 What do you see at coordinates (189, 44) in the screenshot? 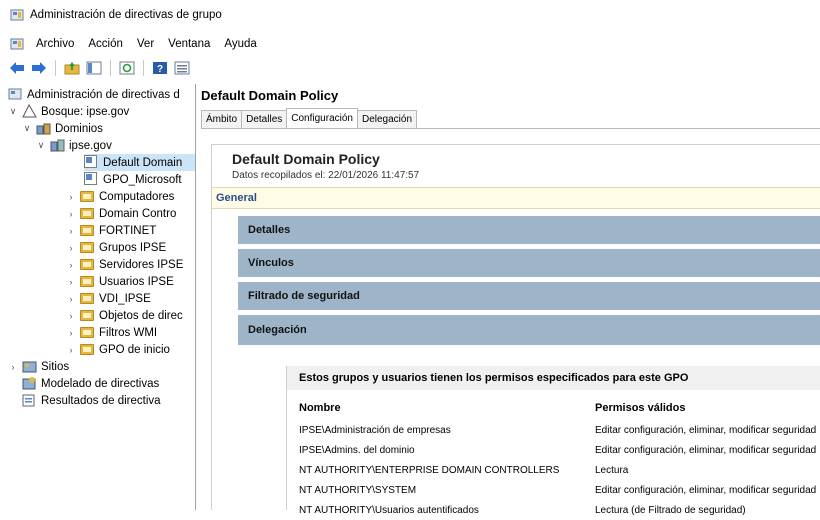
I see `menu-ventana: Ventana` at bounding box center [189, 44].